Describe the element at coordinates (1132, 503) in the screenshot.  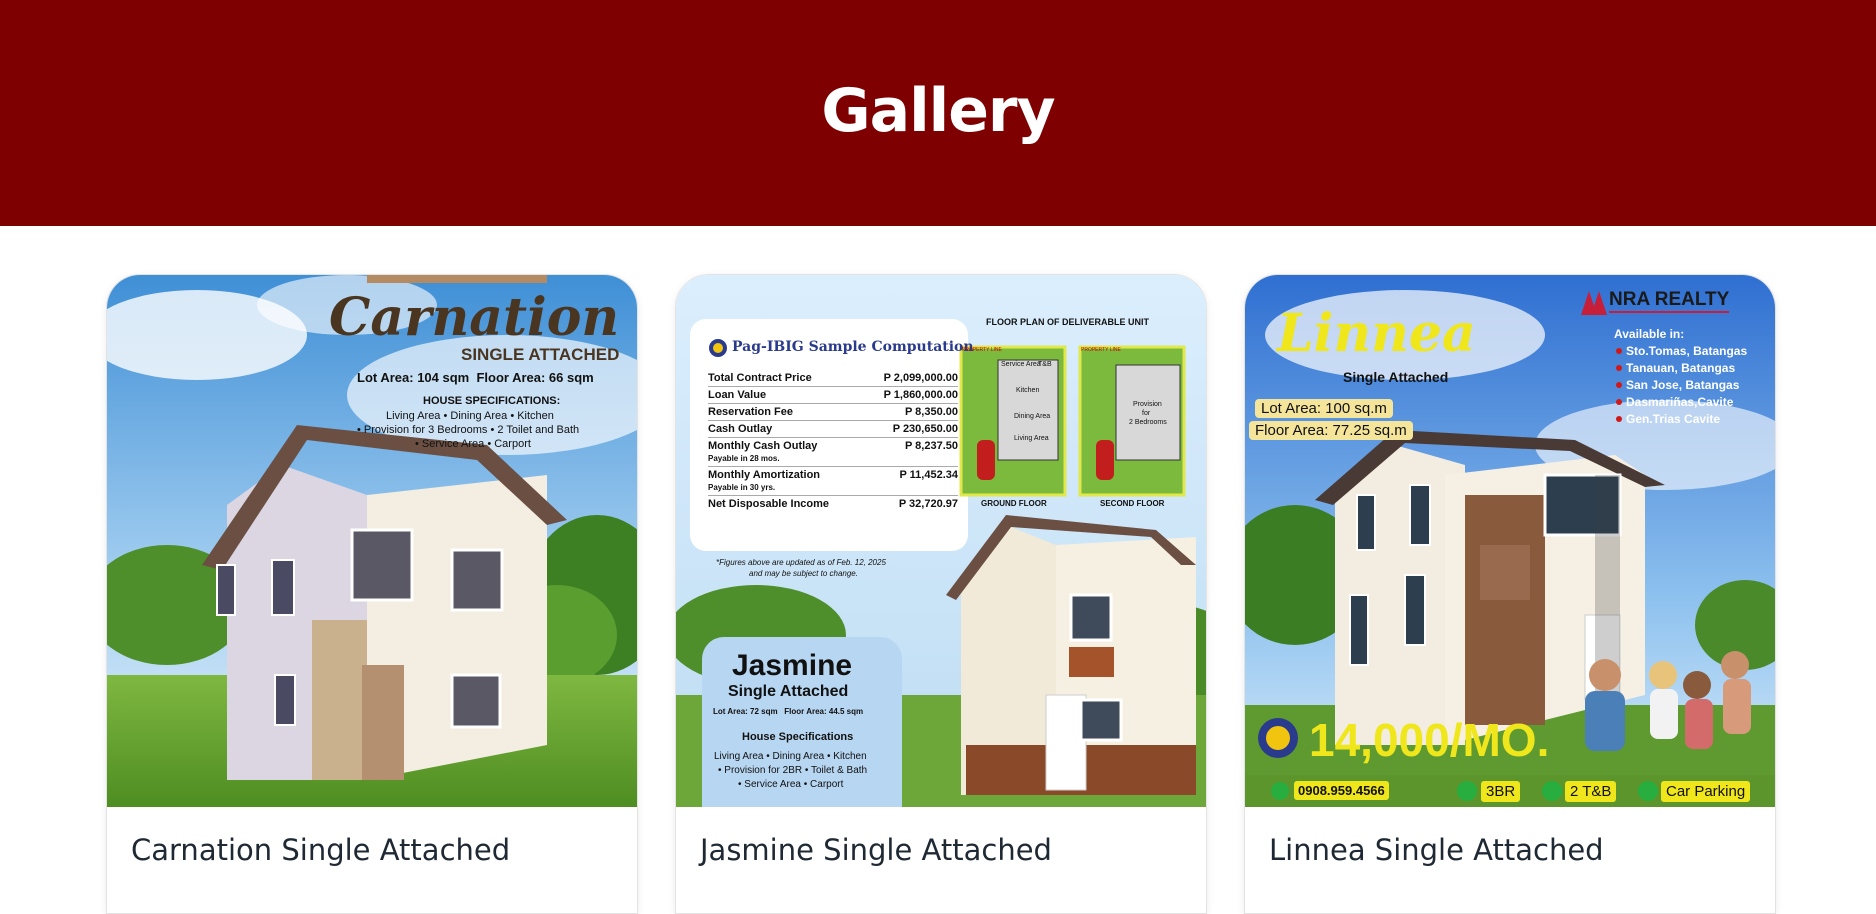
I see `second-floor-label: SECOND FLOOR` at that location.